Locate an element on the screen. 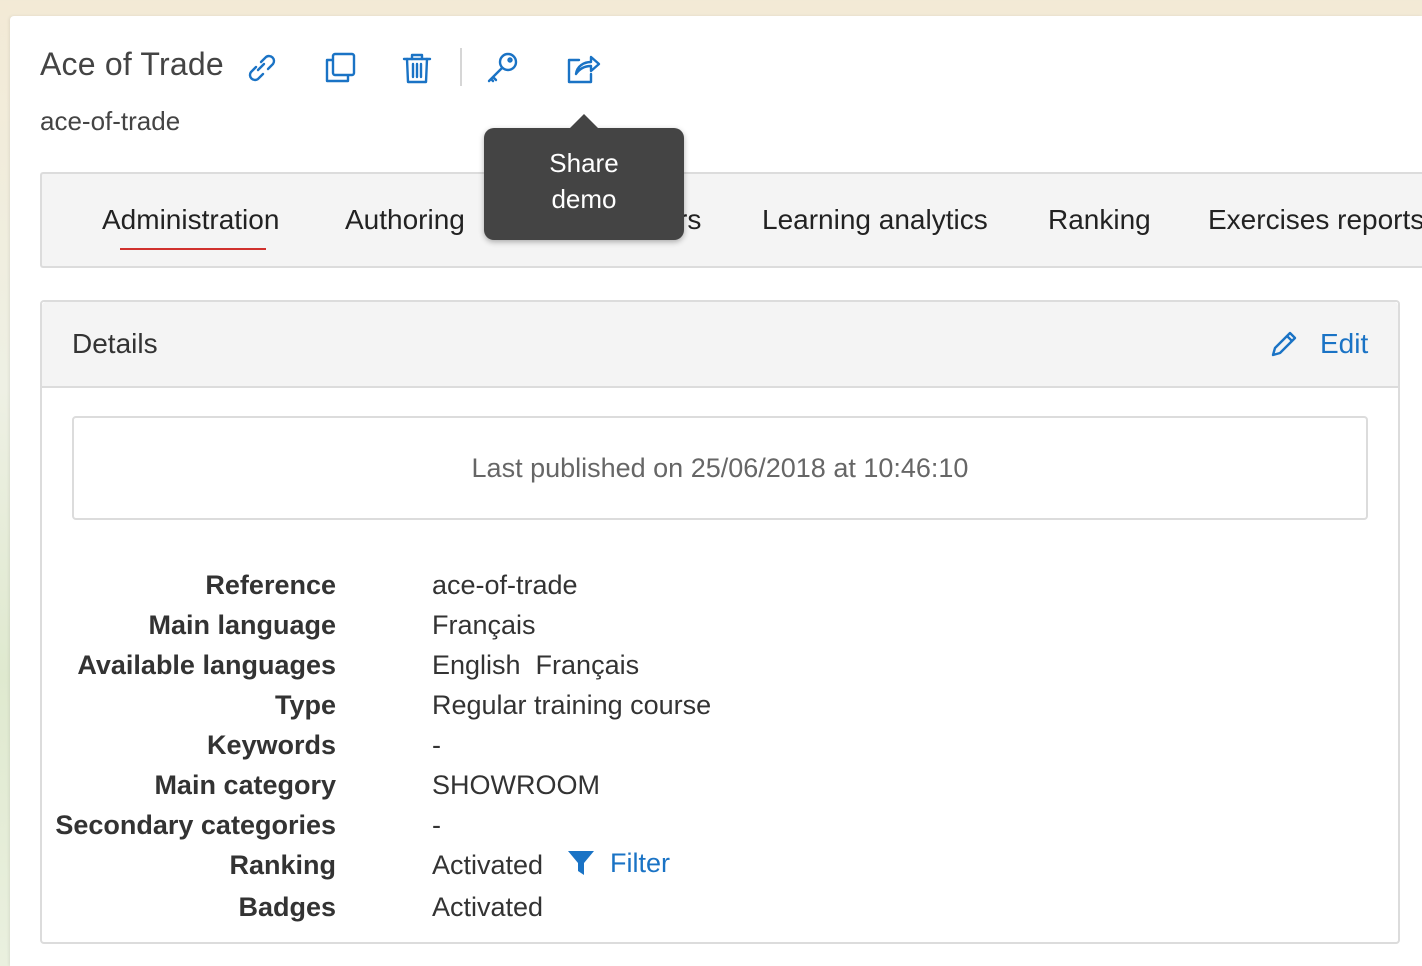  detail-value: Français is located at coordinates (484, 625).